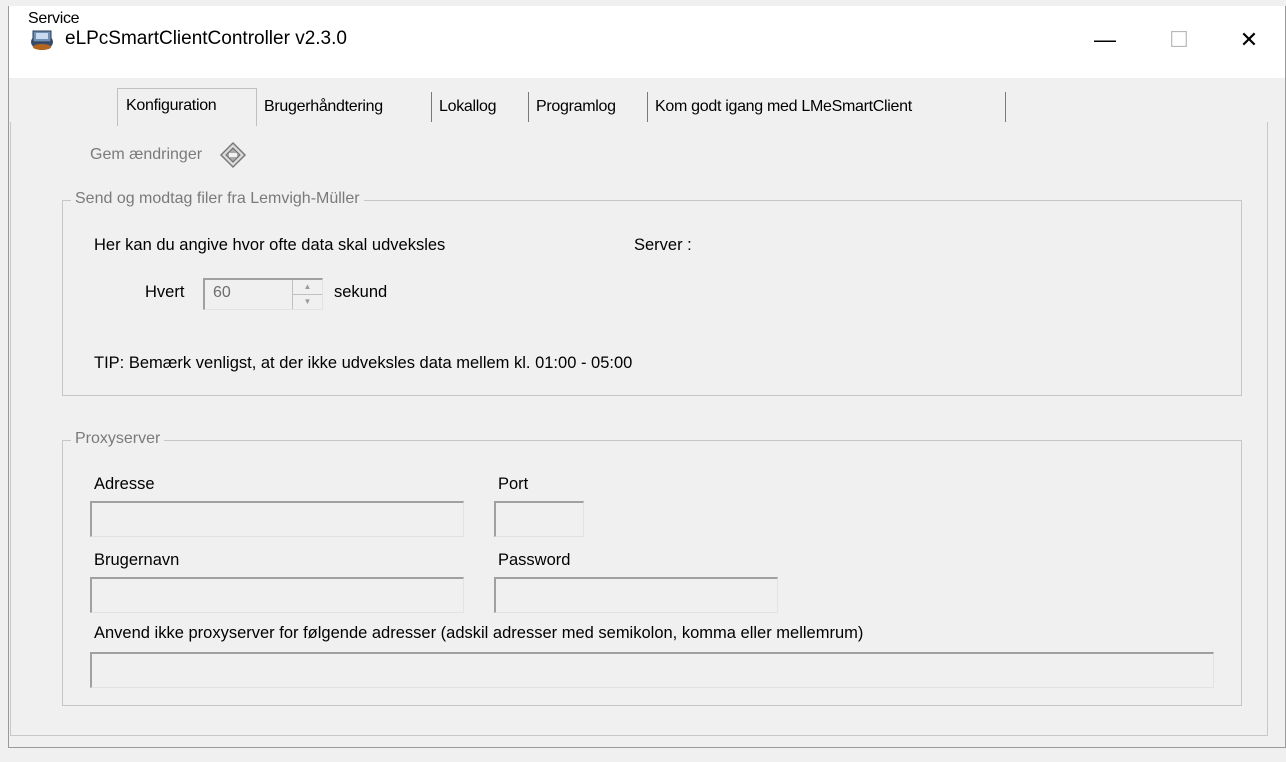 This screenshot has width=1286, height=762. What do you see at coordinates (277, 519) in the screenshot?
I see `address-field` at bounding box center [277, 519].